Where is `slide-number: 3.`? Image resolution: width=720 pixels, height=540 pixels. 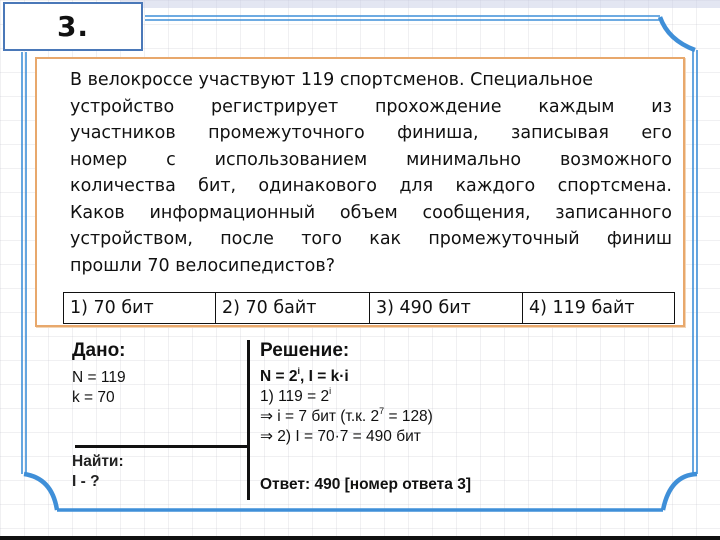 slide-number: 3. is located at coordinates (73, 26).